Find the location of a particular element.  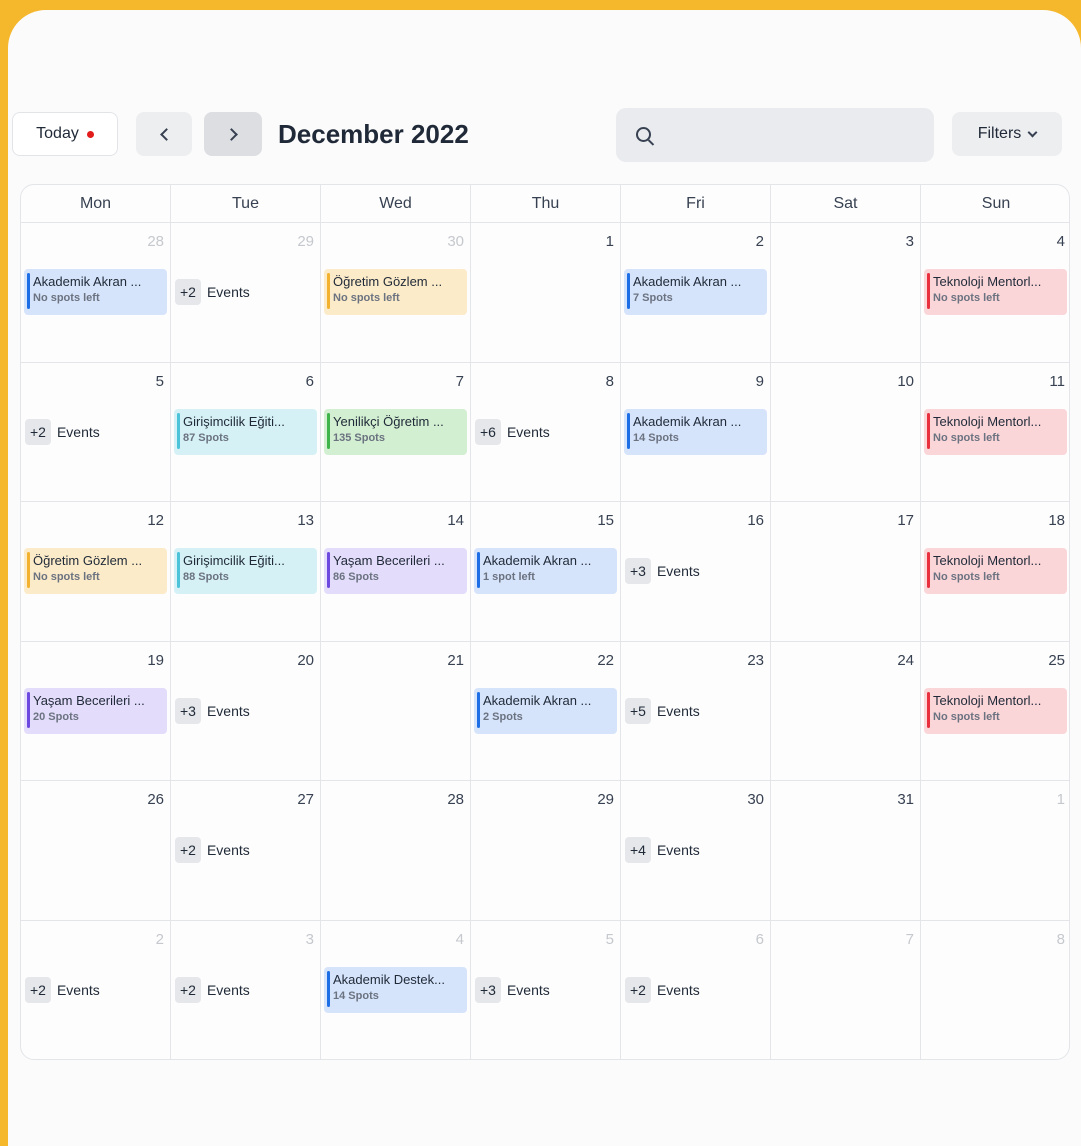

day-cell: 7 Yenilikçi Öğretim ... 135 Spots is located at coordinates (396, 432).